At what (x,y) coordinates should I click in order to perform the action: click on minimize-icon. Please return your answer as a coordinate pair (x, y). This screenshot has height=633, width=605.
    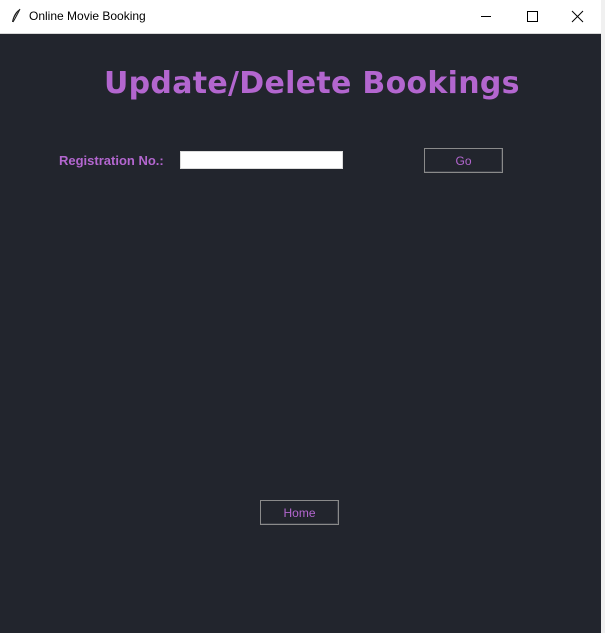
    Looking at the image, I should click on (486, 16).